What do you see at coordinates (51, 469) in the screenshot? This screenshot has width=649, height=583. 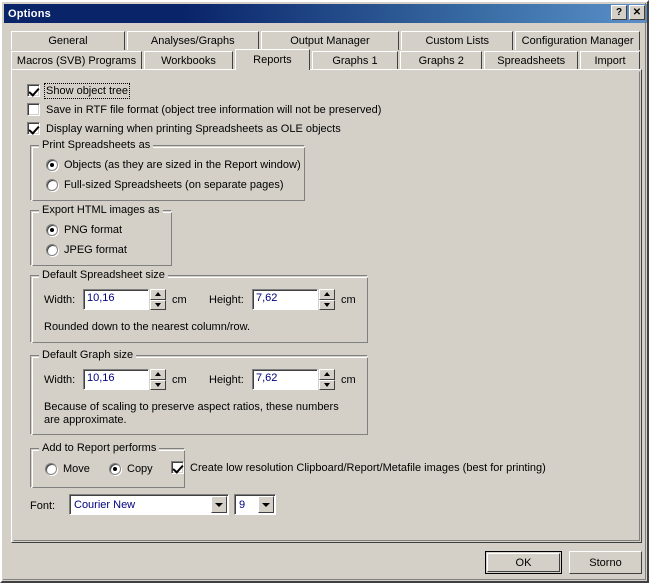 I see `radio-button-move` at bounding box center [51, 469].